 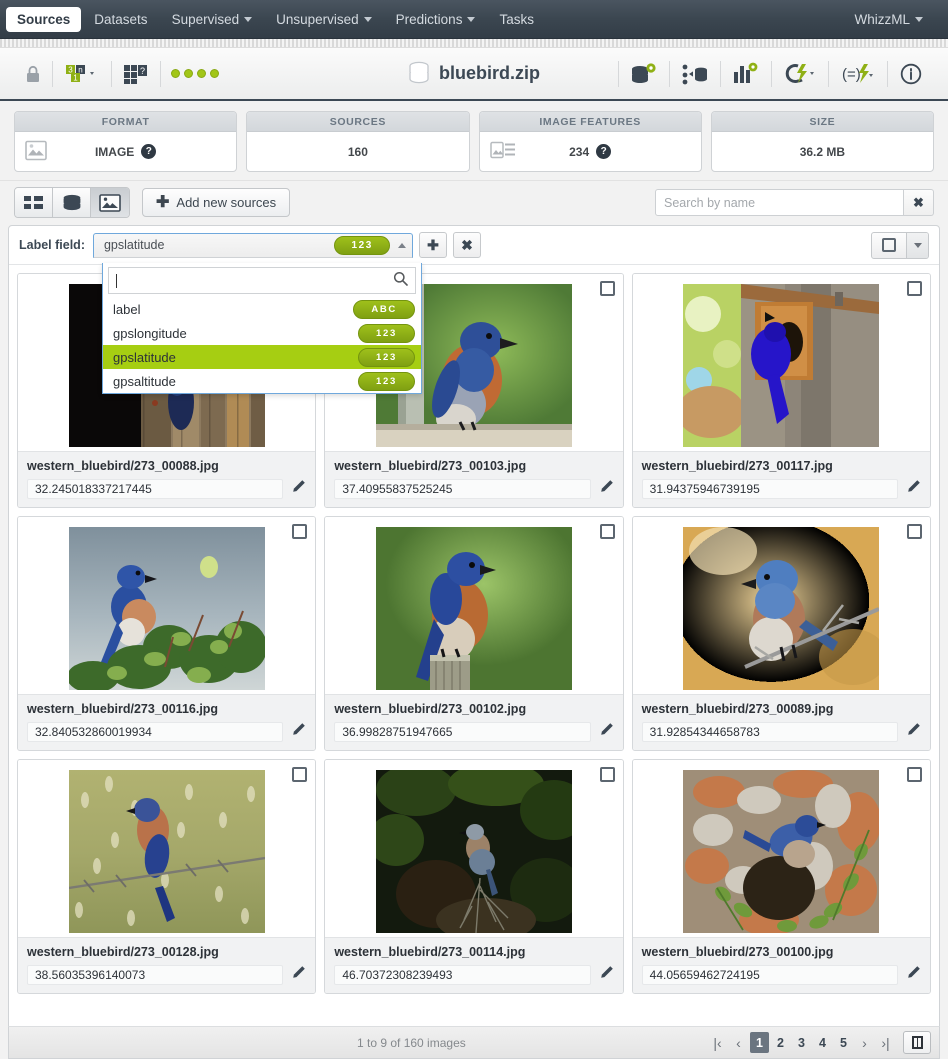 I want to click on summary-card-header: SOURCES, so click(x=358, y=122).